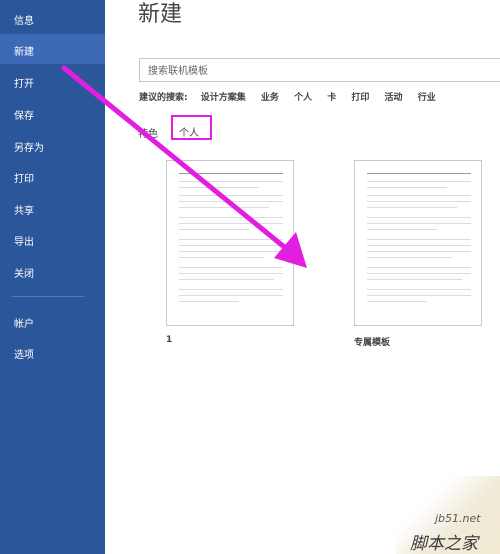 Image resolution: width=500 pixels, height=554 pixels. What do you see at coordinates (24, 177) in the screenshot?
I see `nav-print: 打印` at bounding box center [24, 177].